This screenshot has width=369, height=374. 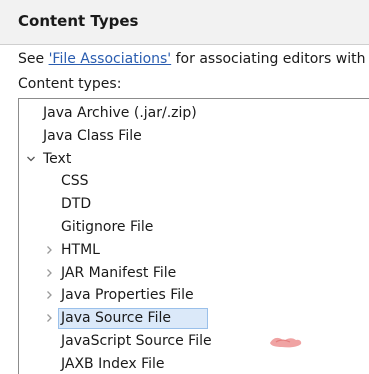 What do you see at coordinates (92, 135) in the screenshot?
I see `tree-item-label: Java Class File` at bounding box center [92, 135].